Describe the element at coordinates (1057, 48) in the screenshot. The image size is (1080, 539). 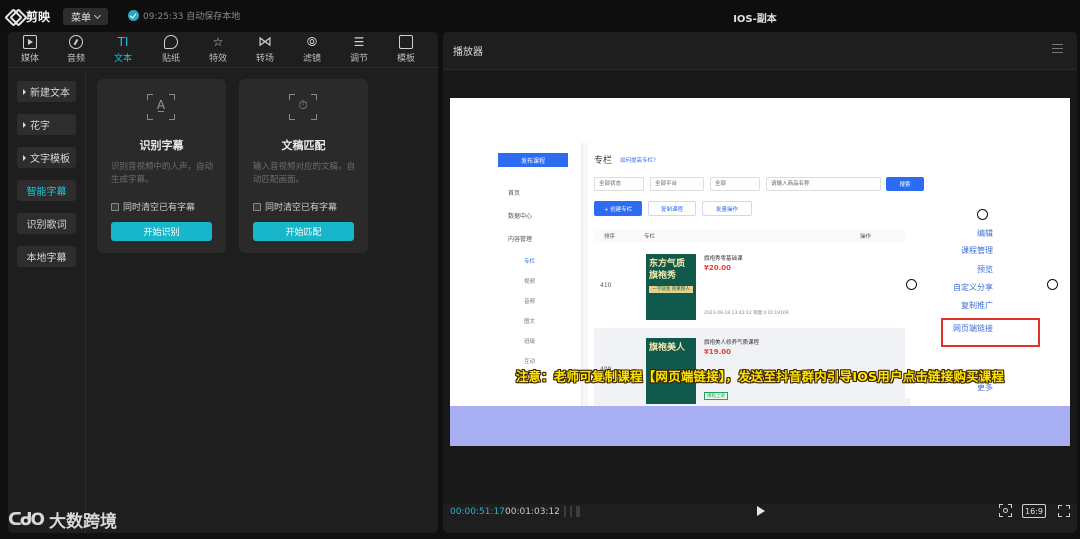
I see `player-menu-icon` at that location.